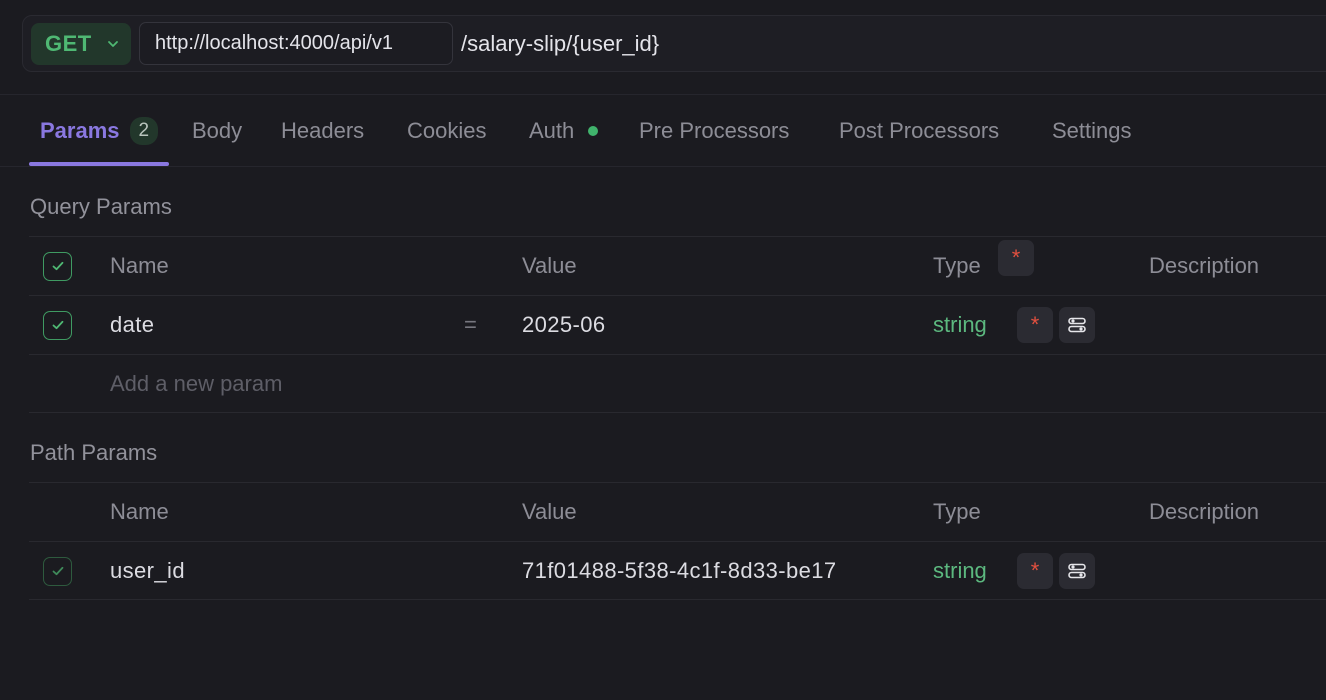 This screenshot has height=700, width=1326. What do you see at coordinates (147, 570) in the screenshot?
I see `param-name-field: user_id` at bounding box center [147, 570].